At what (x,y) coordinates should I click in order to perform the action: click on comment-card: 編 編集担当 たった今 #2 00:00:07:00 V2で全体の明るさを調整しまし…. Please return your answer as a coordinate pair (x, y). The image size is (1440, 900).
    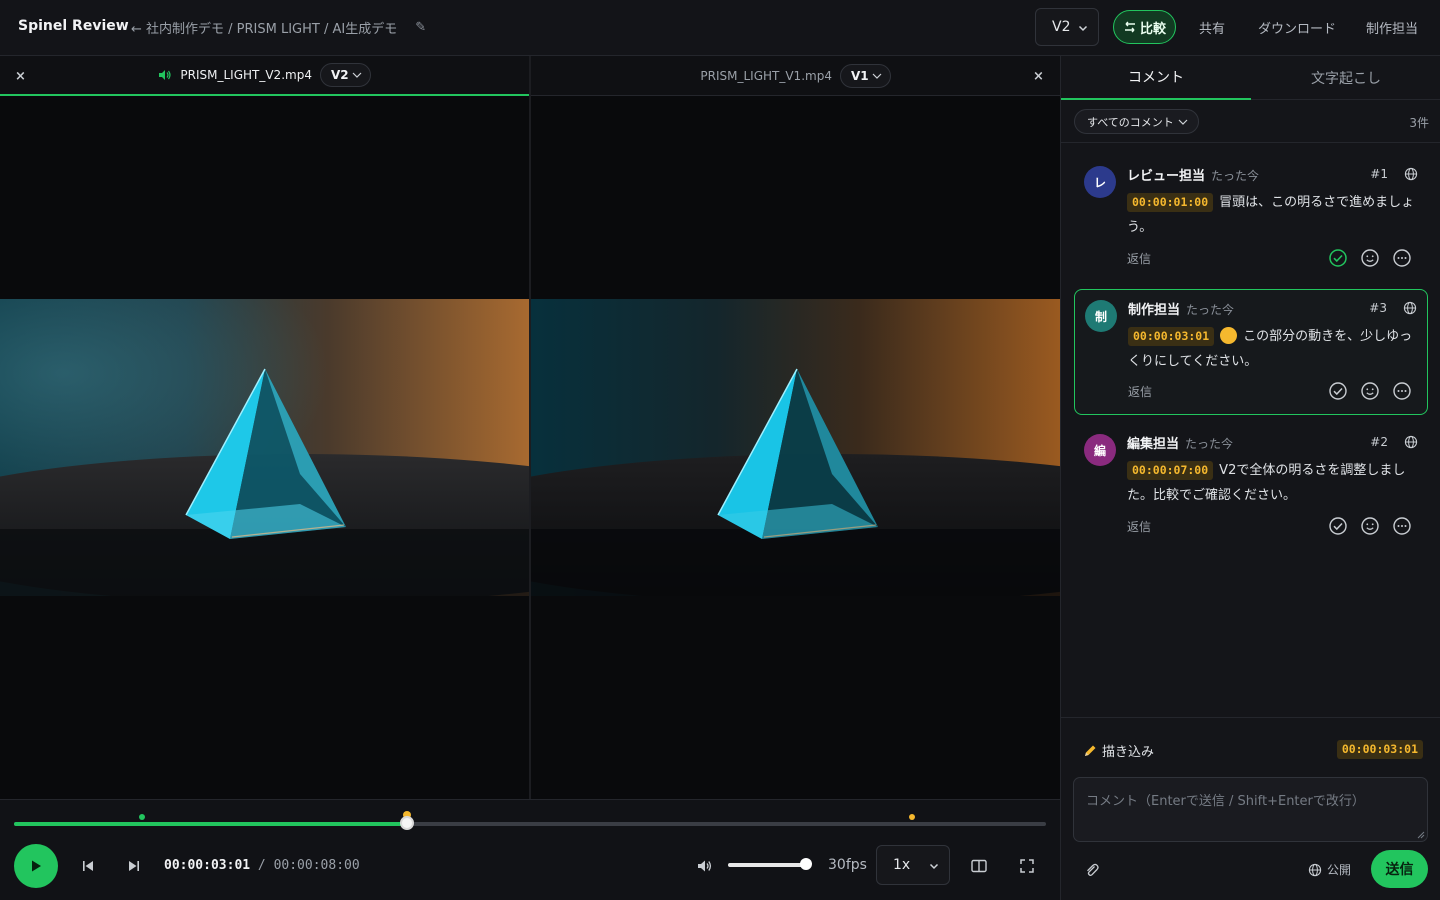
    Looking at the image, I should click on (1251, 489).